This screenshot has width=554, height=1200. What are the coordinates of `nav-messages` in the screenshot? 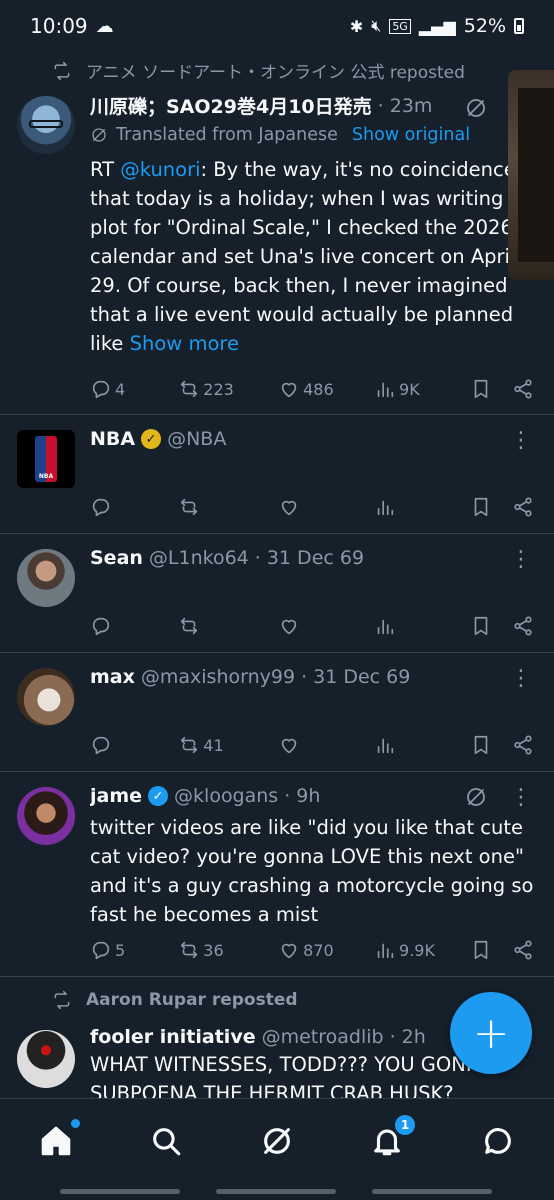 It's located at (498, 1141).